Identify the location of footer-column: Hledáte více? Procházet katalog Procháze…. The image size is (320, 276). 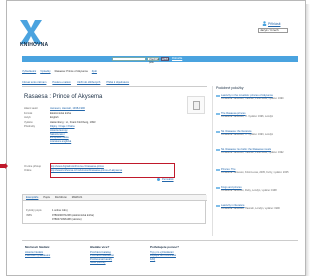
(120, 255).